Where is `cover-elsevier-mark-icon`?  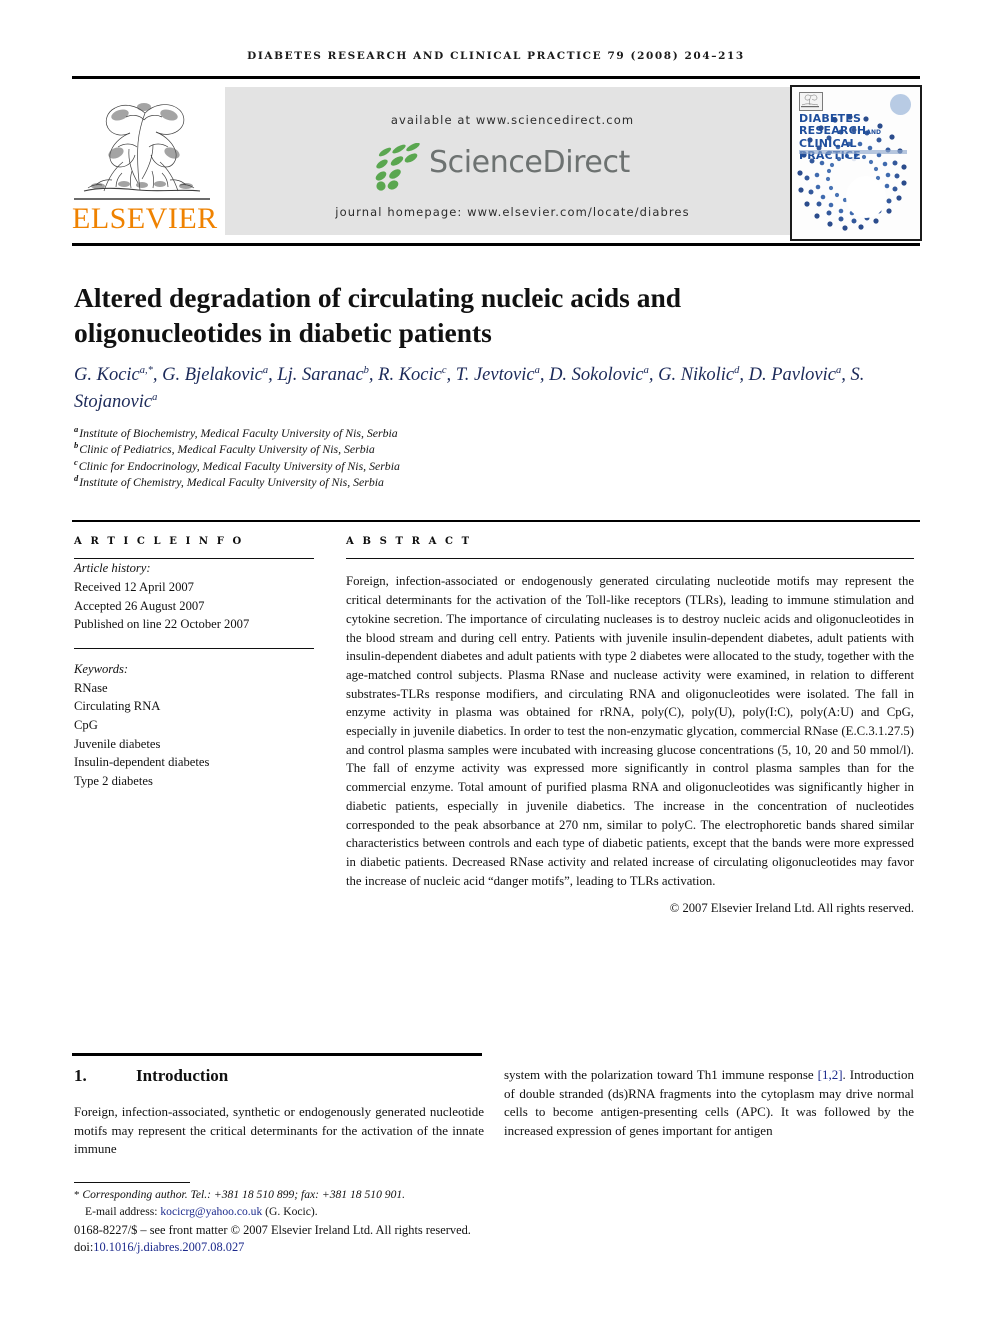 cover-elsevier-mark-icon is located at coordinates (811, 101).